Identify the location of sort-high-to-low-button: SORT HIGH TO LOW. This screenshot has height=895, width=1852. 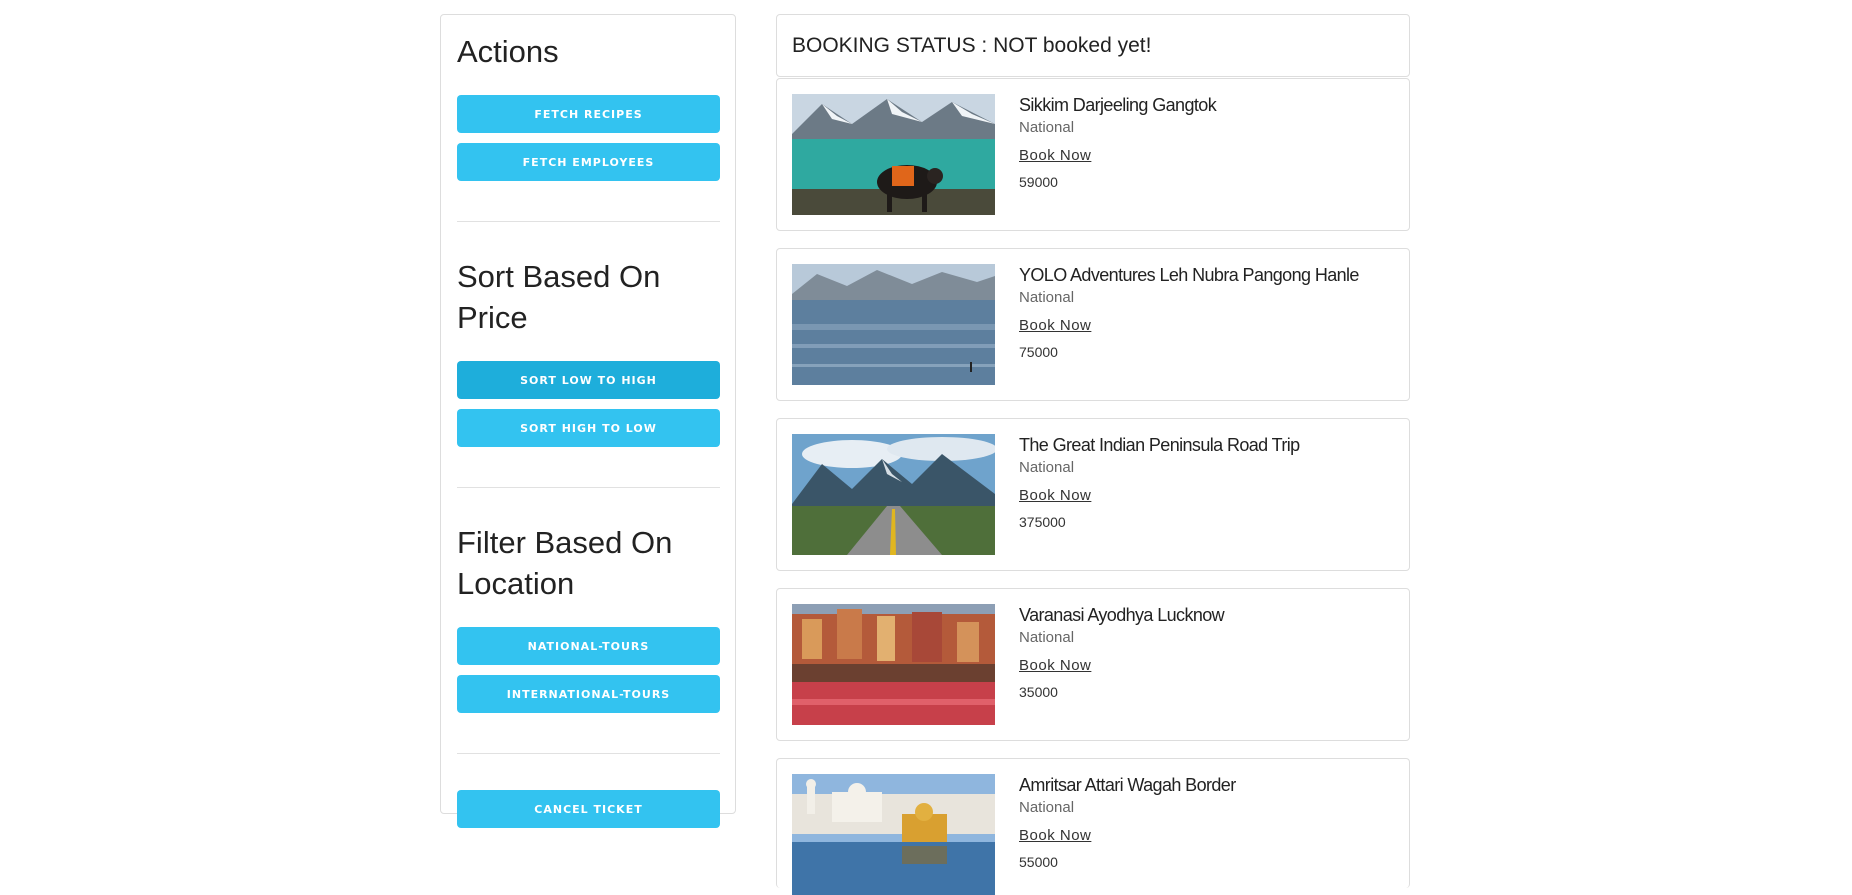
(588, 428).